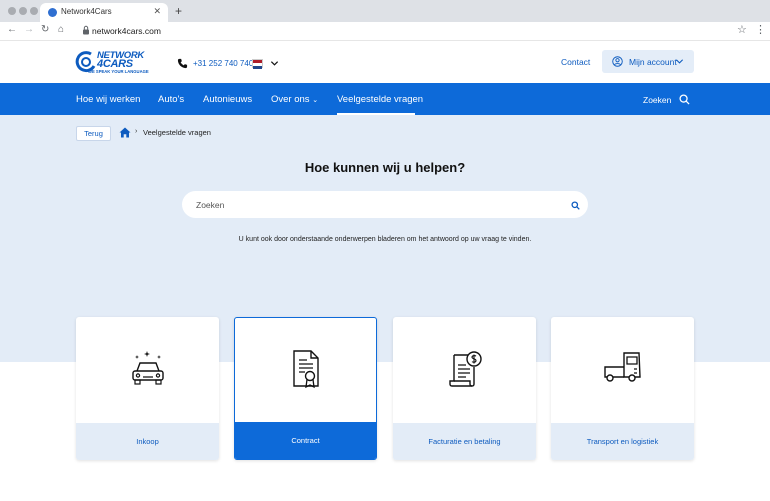 The width and height of the screenshot is (770, 501). I want to click on invoice-dollar-icon, so click(465, 369).